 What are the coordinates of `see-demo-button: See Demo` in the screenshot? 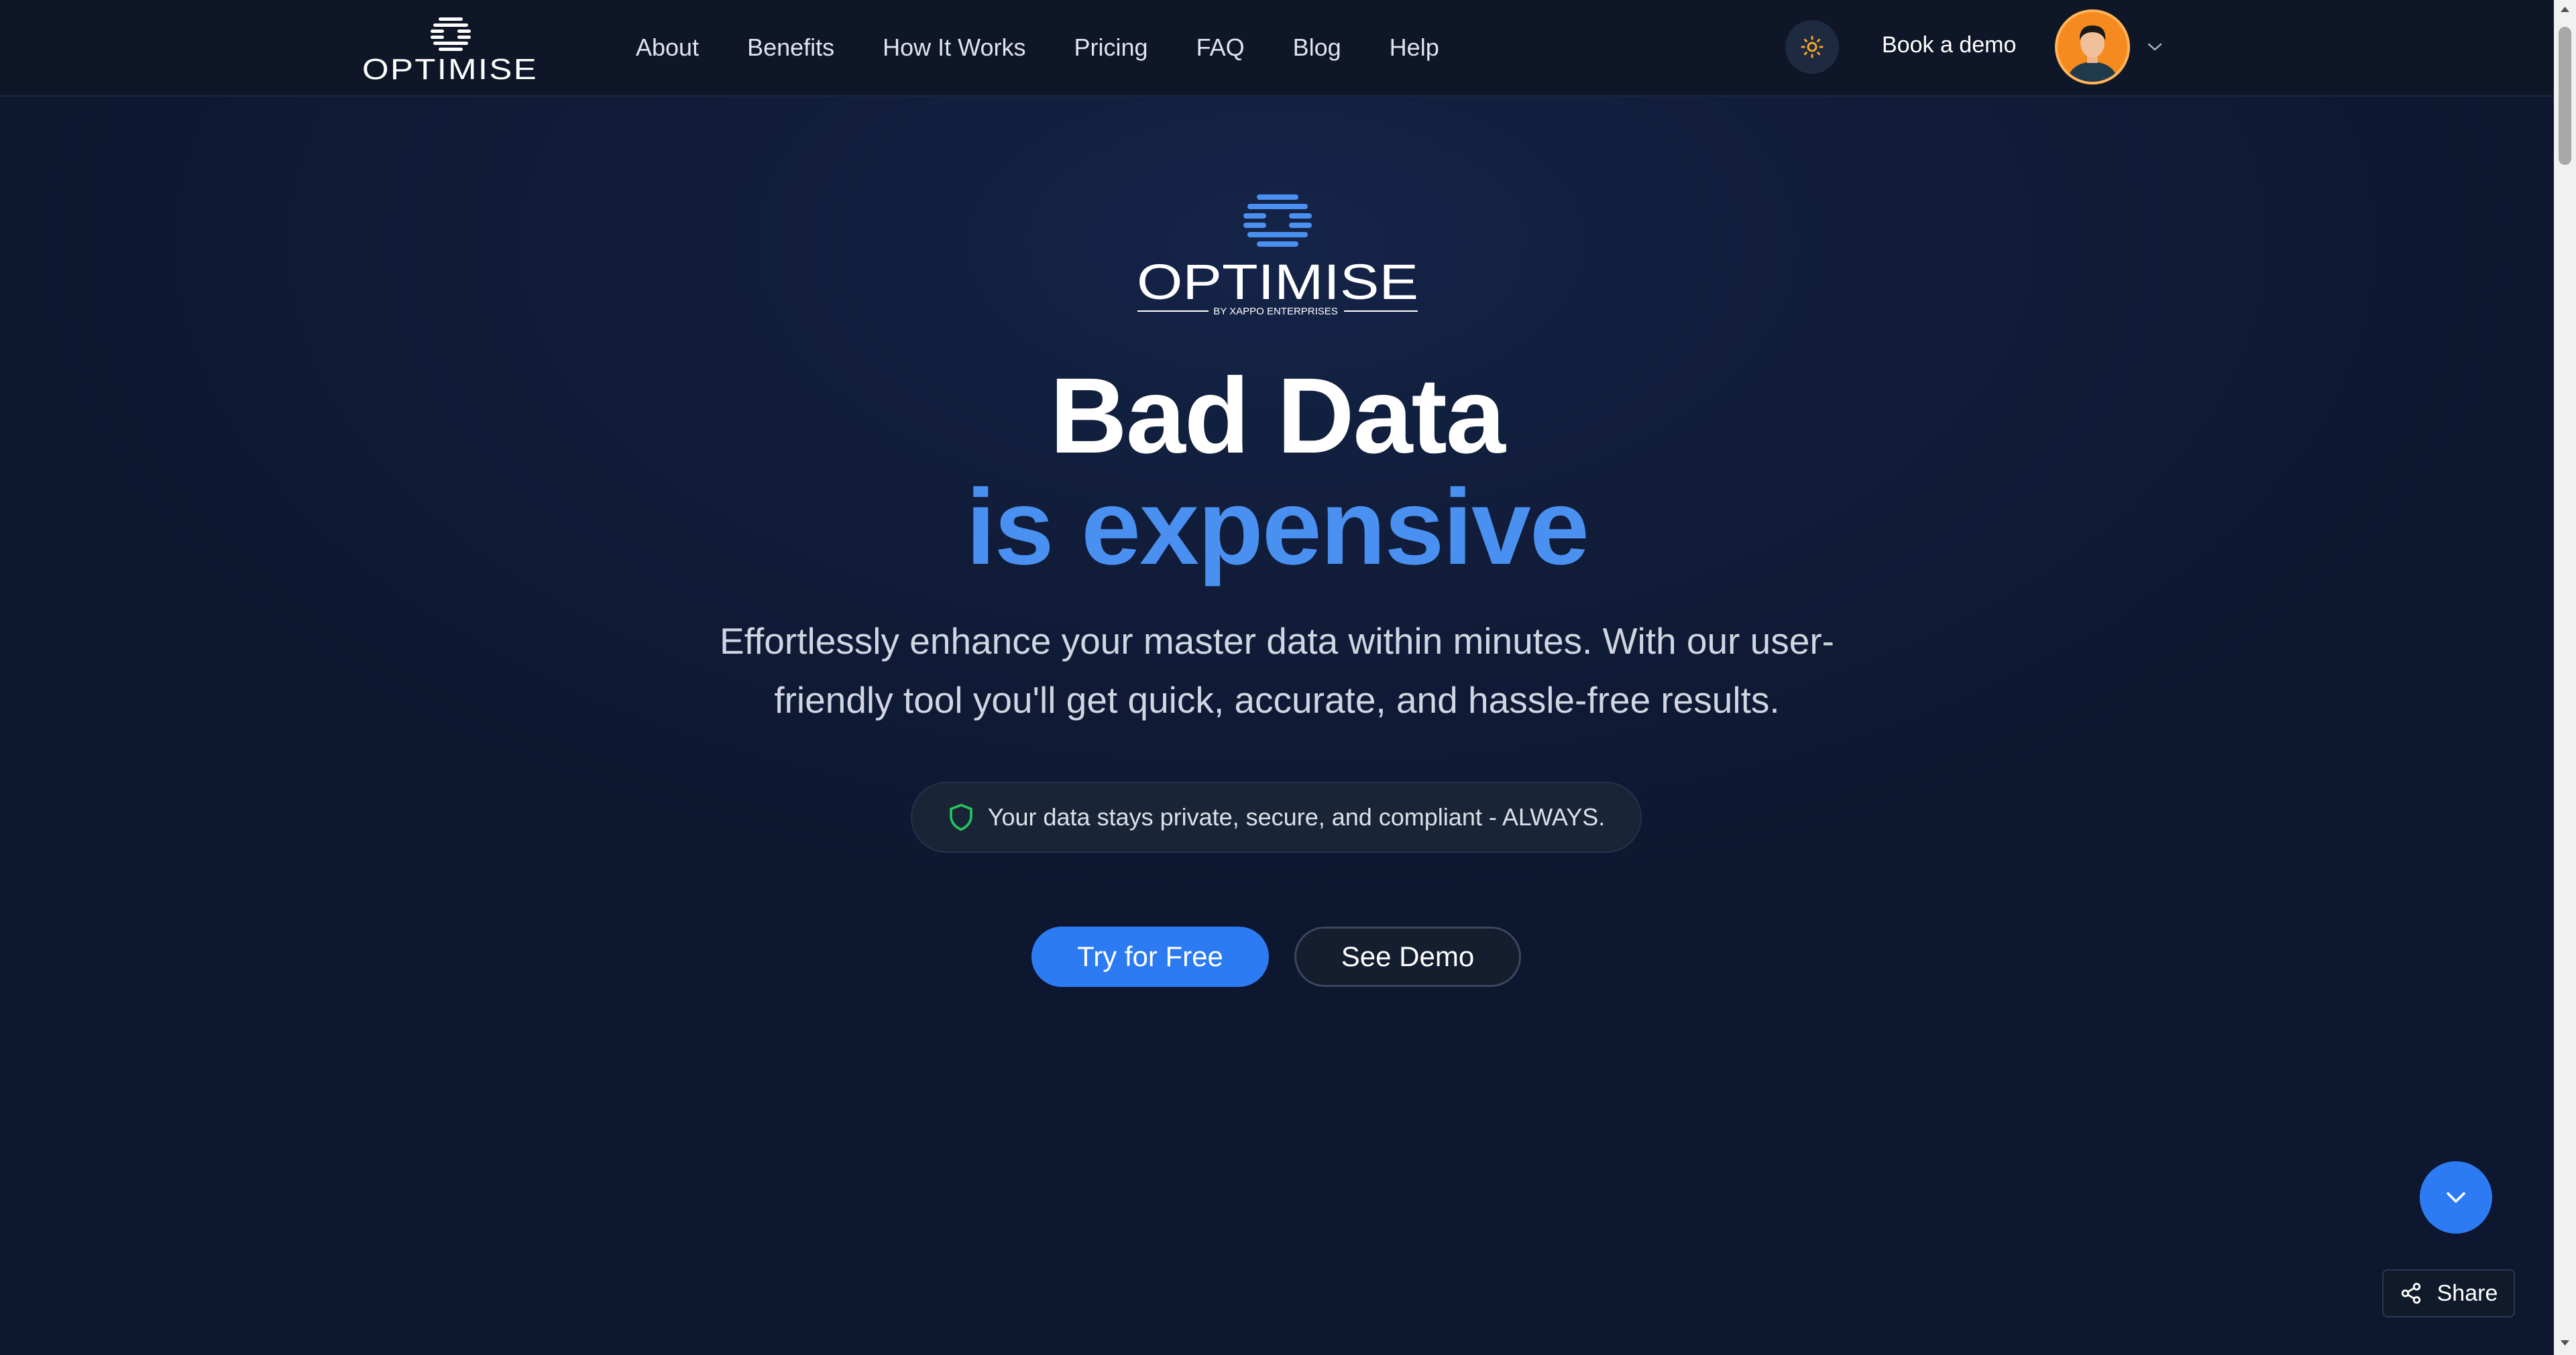 It's located at (1407, 957).